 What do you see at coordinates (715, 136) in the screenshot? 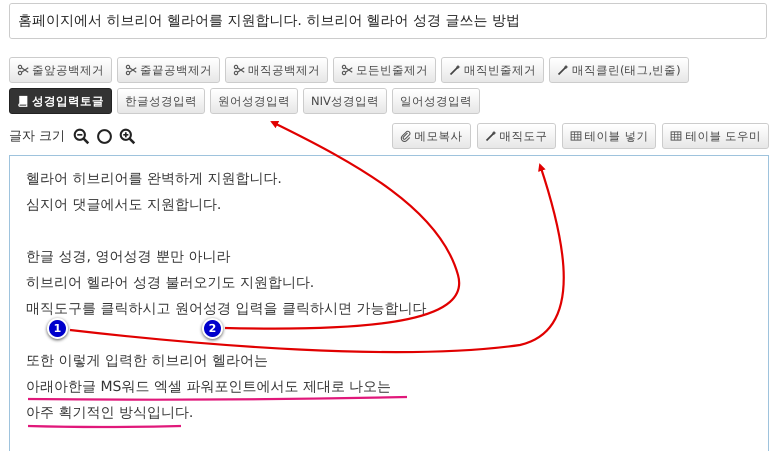
I see `tool-button: 테이블 도우미` at bounding box center [715, 136].